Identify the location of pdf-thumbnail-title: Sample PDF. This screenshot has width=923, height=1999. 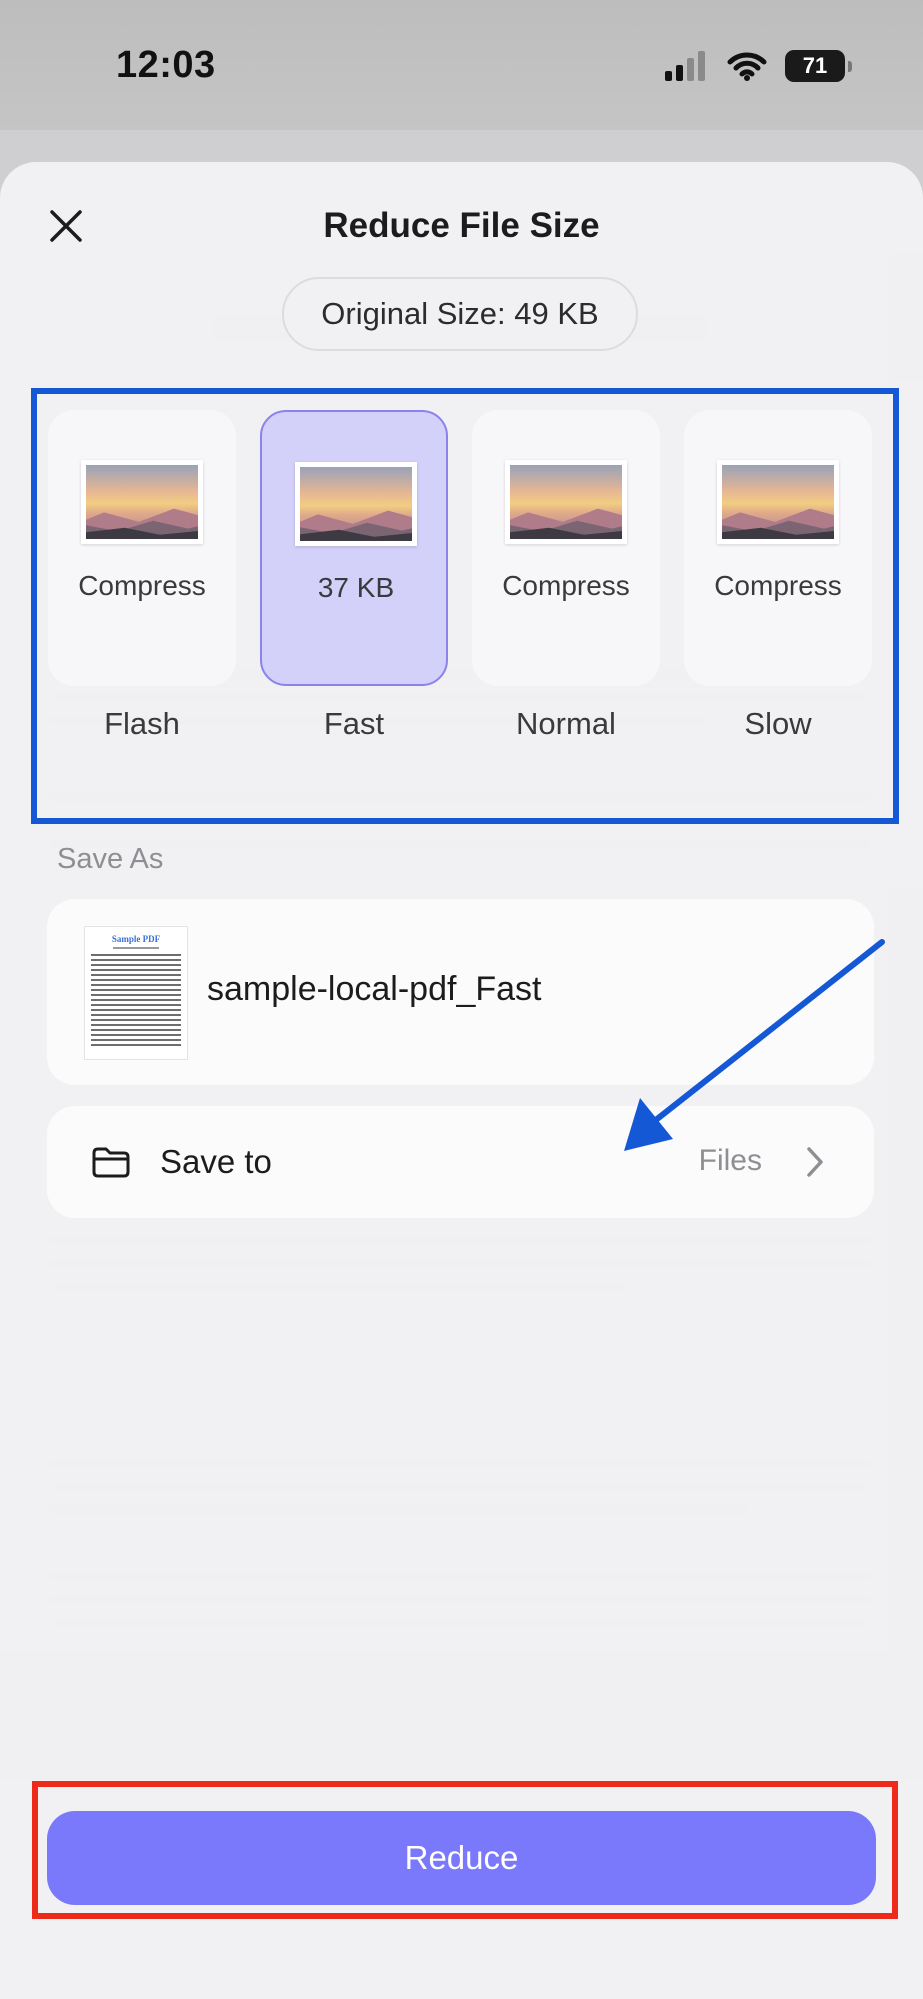
(136, 939).